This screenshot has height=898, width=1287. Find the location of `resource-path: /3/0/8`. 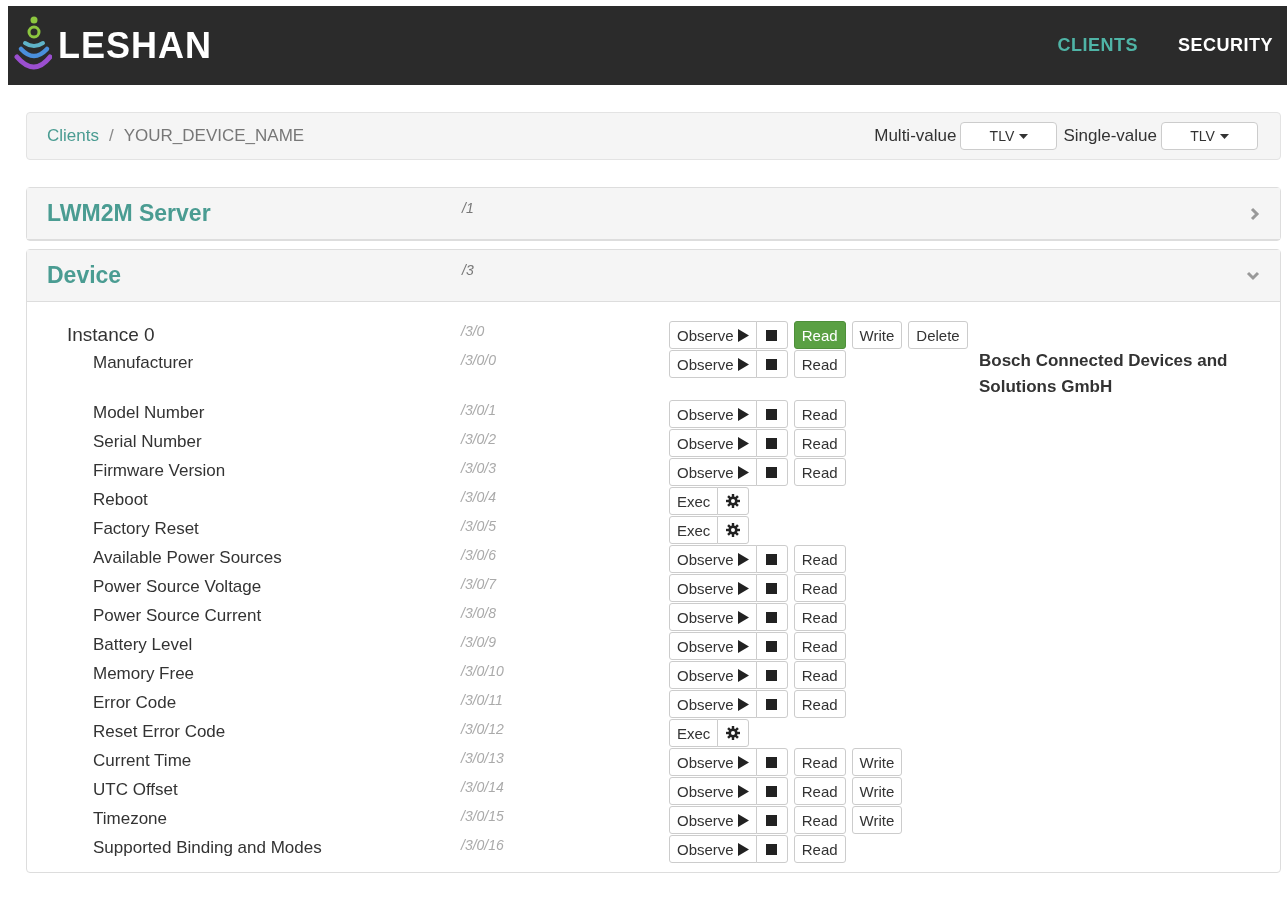

resource-path: /3/0/8 is located at coordinates (479, 612).